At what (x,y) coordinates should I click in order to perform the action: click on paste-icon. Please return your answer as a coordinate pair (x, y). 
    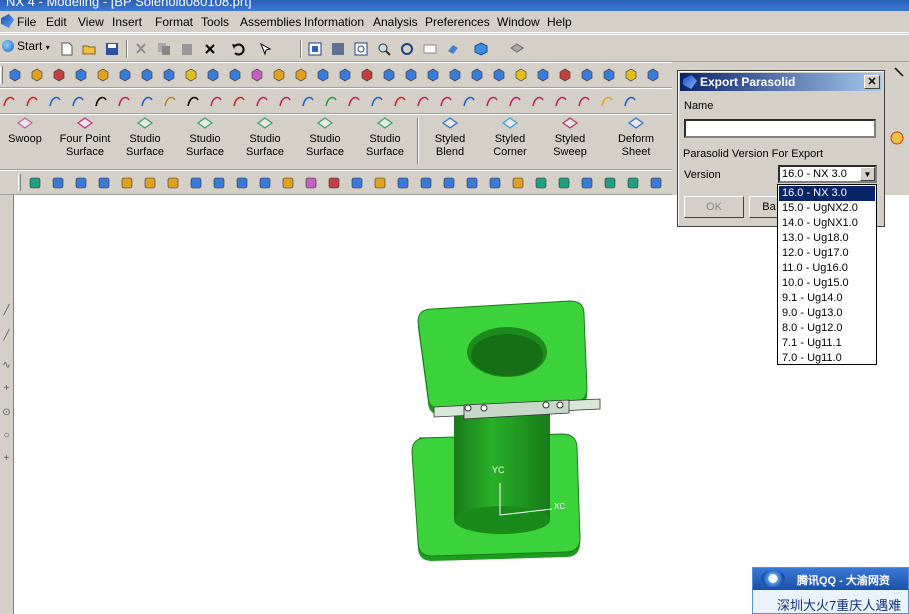
    Looking at the image, I should click on (187, 49).